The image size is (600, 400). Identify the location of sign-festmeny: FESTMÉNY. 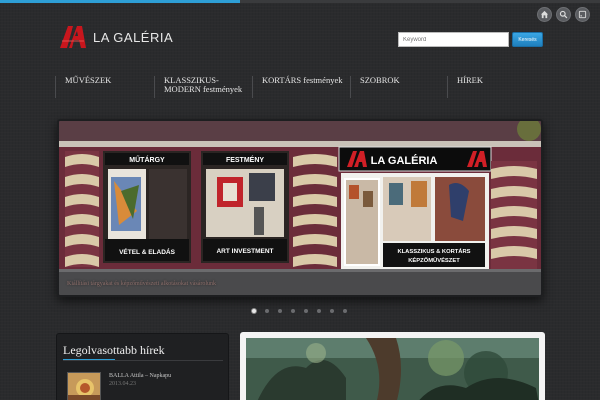
(245, 159).